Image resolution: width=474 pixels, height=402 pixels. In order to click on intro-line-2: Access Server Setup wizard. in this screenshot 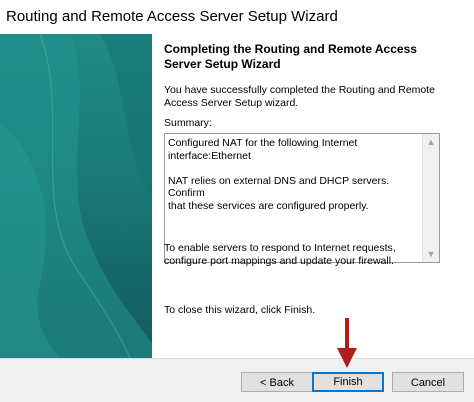, I will do `click(231, 103)`.